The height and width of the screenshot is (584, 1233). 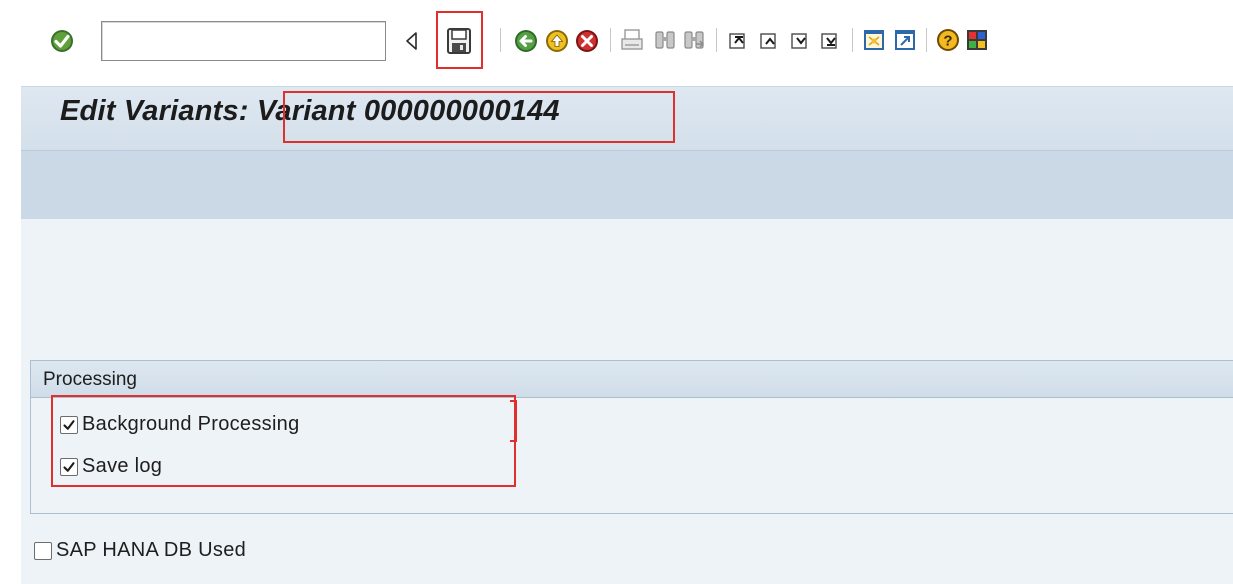 What do you see at coordinates (90, 379) in the screenshot?
I see `group-title: Processing` at bounding box center [90, 379].